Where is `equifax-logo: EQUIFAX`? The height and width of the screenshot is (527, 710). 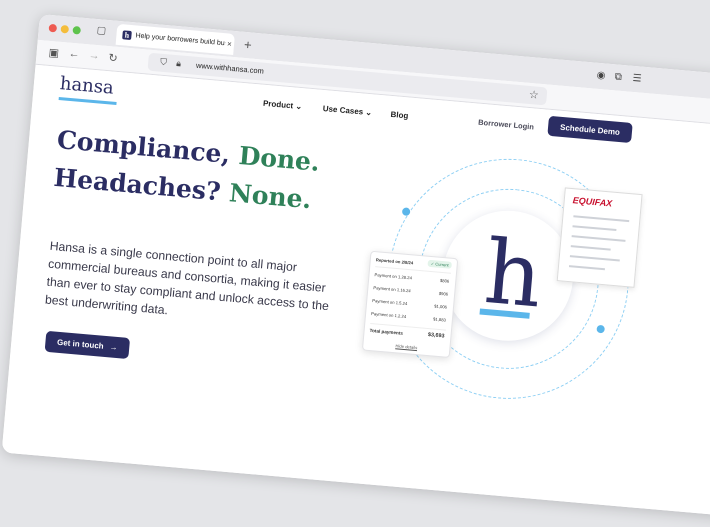
equifax-logo: EQUIFAX is located at coordinates (592, 202).